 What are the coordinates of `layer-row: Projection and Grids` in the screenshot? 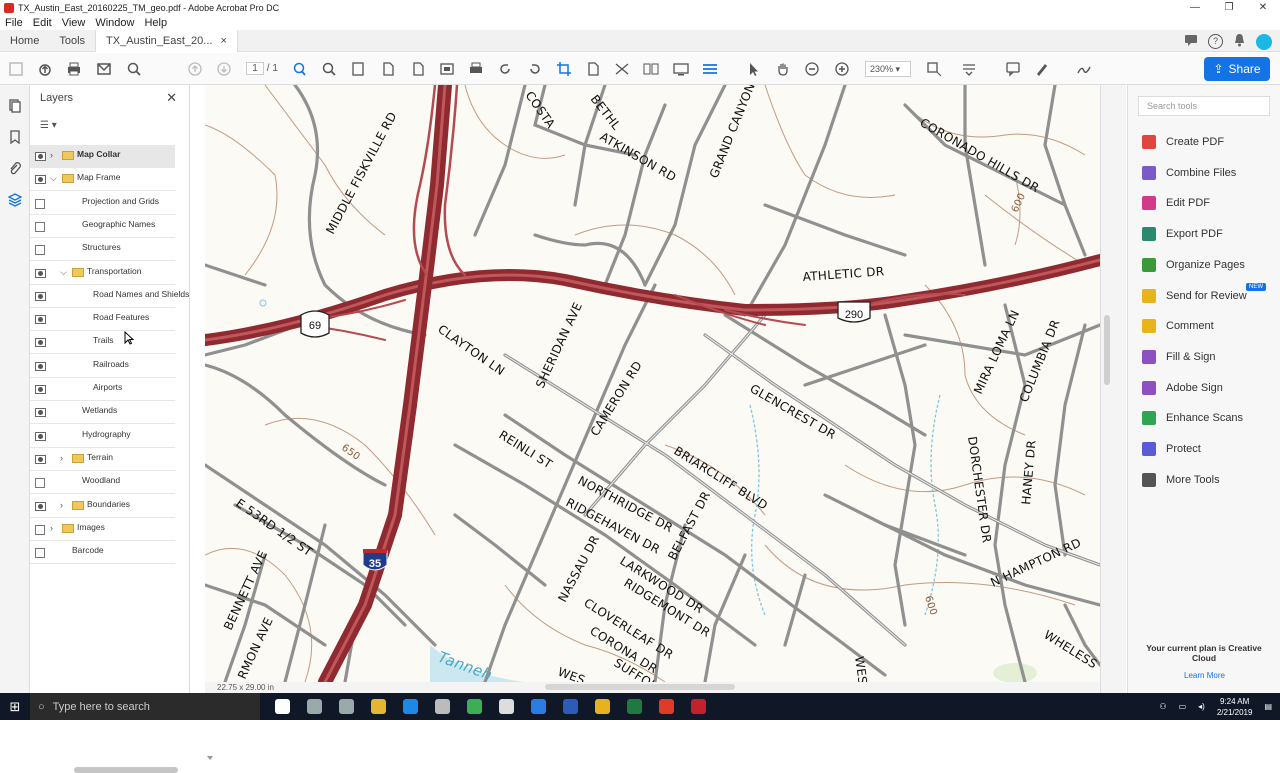 It's located at (102, 203).